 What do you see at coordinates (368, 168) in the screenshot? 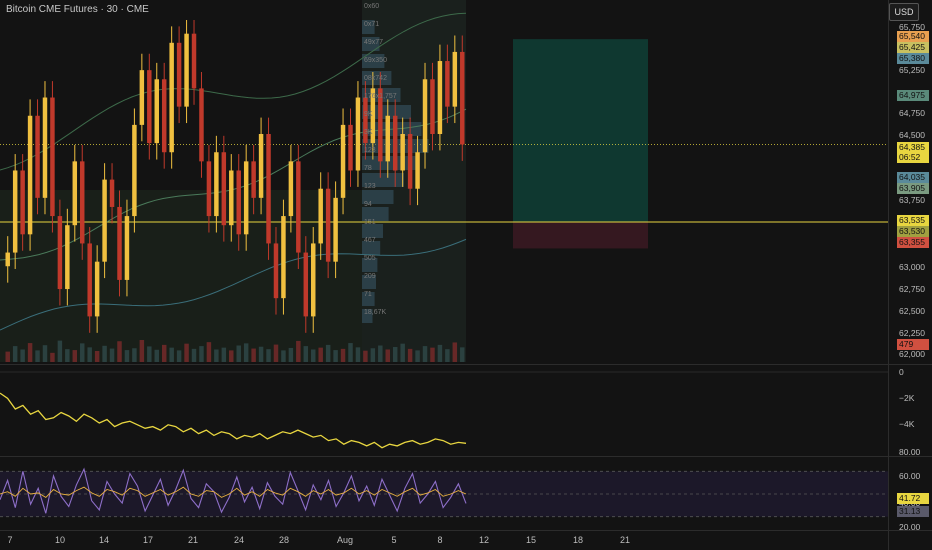
I see `volume-profile-label: 78` at bounding box center [368, 168].